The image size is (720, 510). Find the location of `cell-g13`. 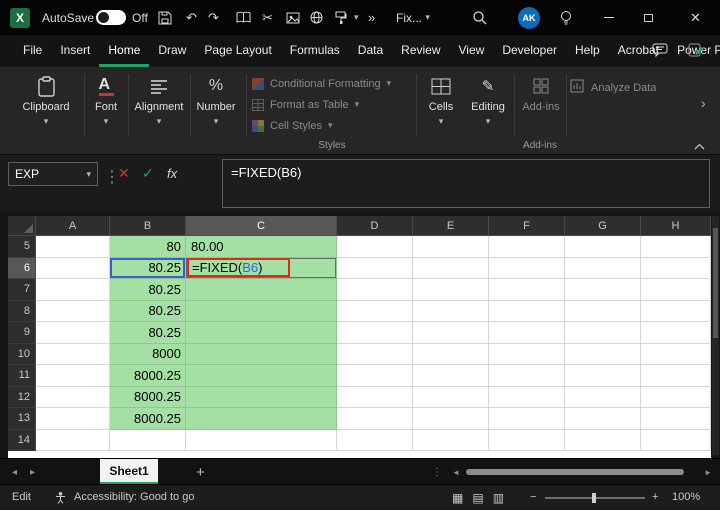

cell-g13 is located at coordinates (603, 419).